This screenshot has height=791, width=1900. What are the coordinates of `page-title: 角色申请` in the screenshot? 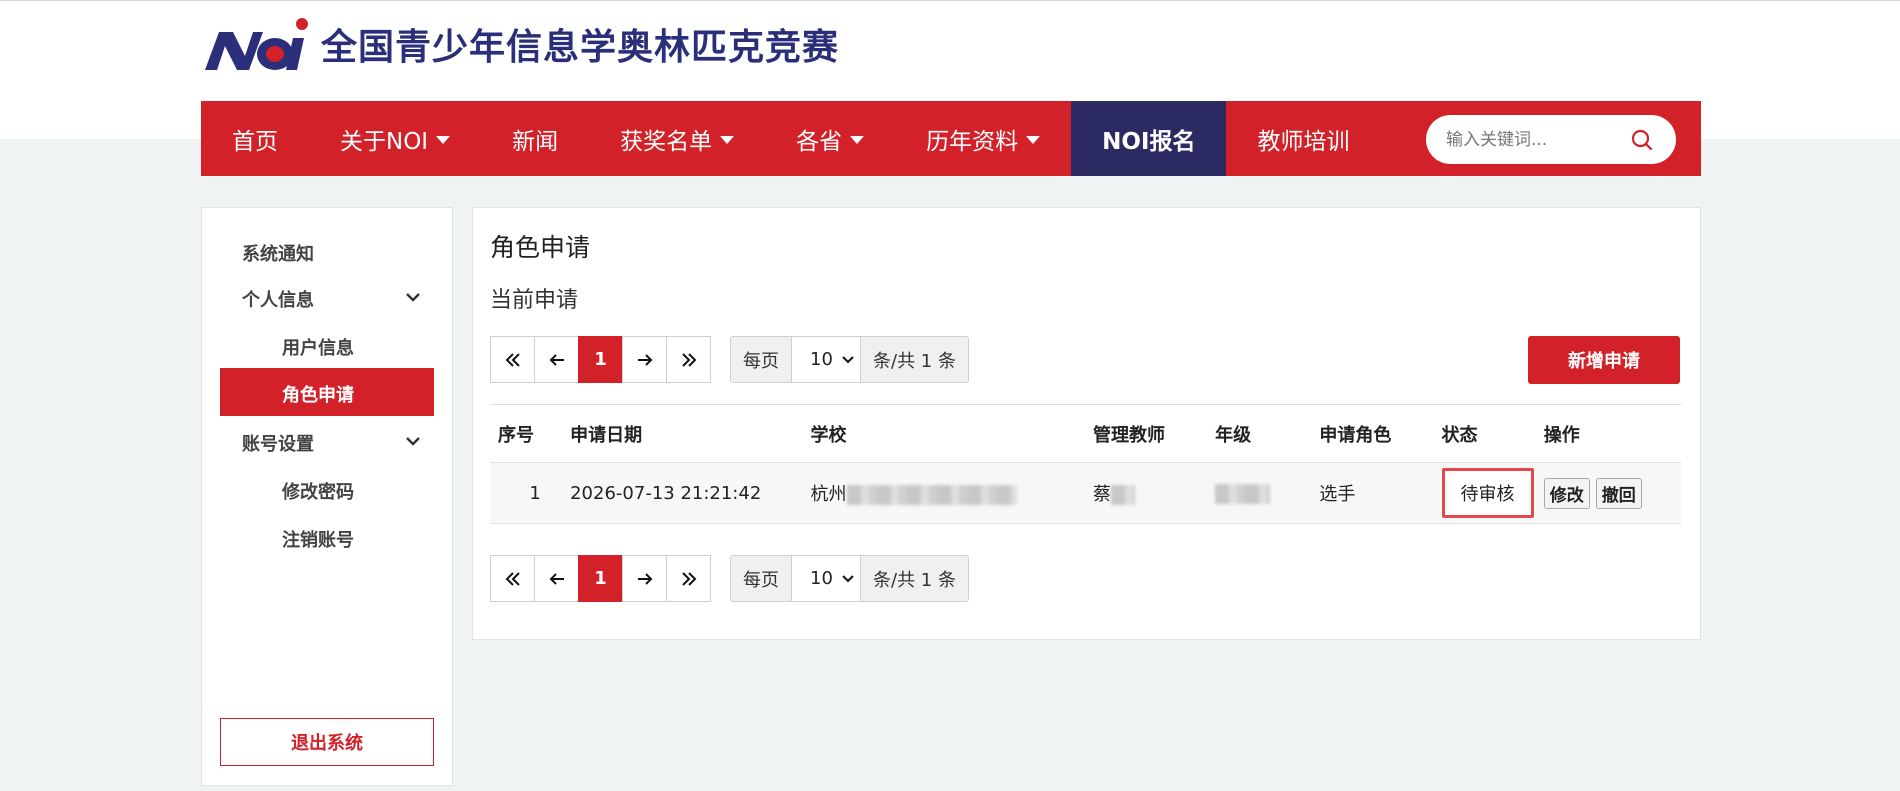 It's located at (540, 247).